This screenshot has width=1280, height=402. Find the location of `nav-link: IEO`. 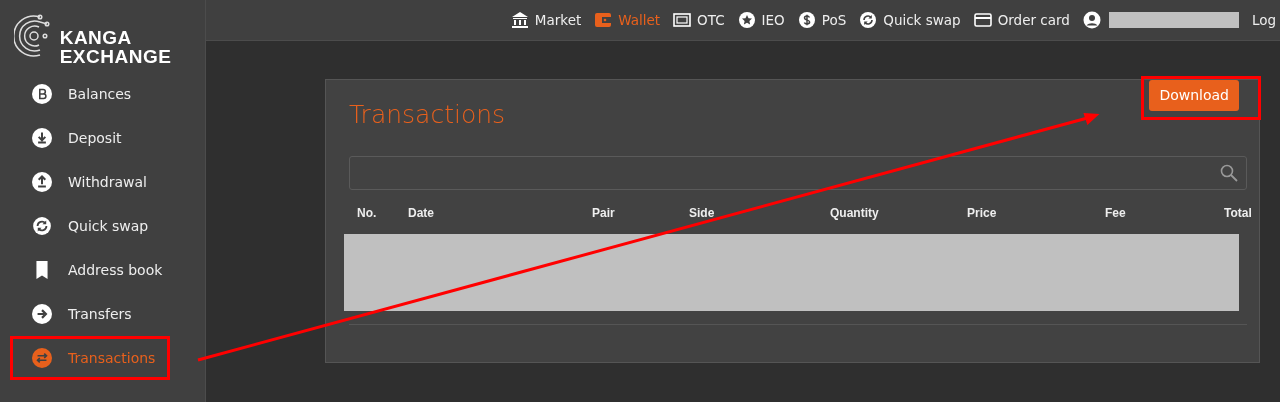

nav-link: IEO is located at coordinates (761, 20).